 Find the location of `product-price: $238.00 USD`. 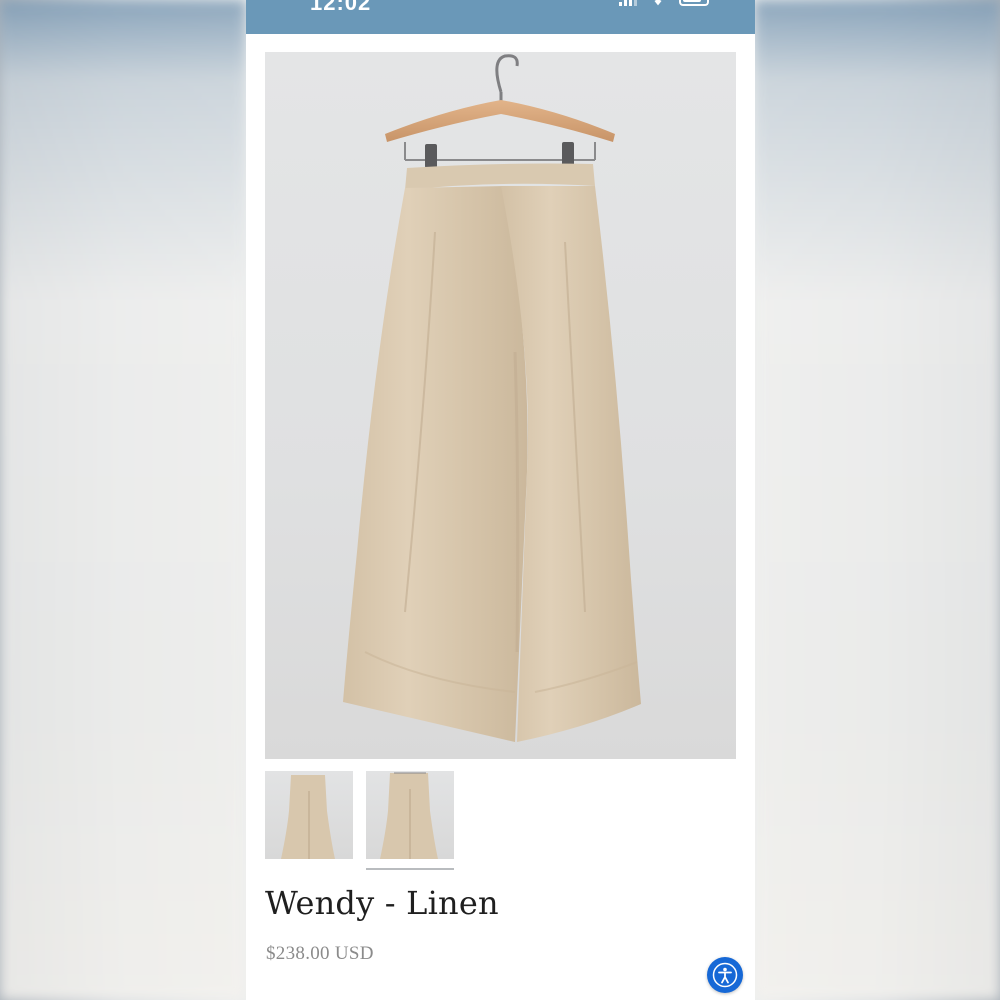

product-price: $238.00 USD is located at coordinates (320, 953).